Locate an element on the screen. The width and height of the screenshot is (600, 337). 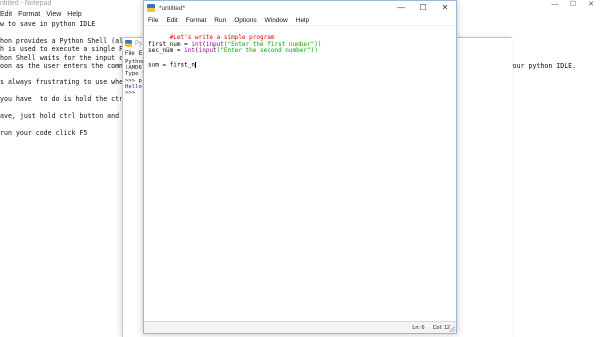
code-token: sum = first_n is located at coordinates (171, 65).